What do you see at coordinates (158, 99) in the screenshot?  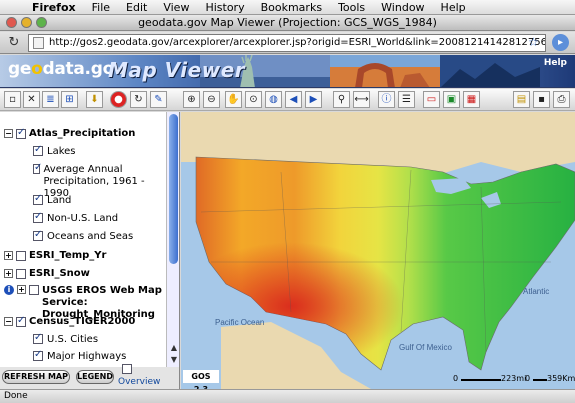 I see `edit-icon: ✎` at bounding box center [158, 99].